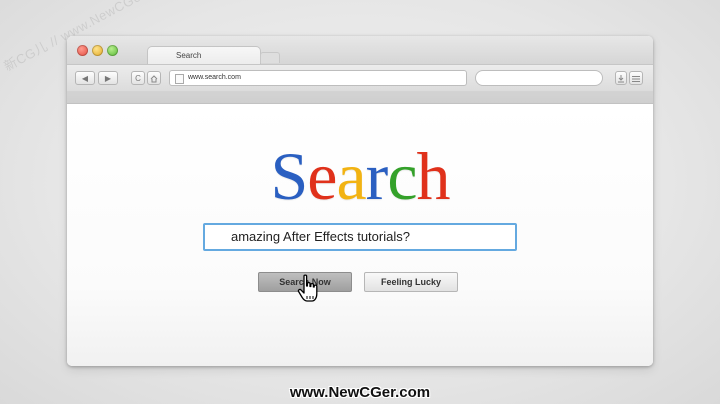  I want to click on download-icon, so click(621, 79).